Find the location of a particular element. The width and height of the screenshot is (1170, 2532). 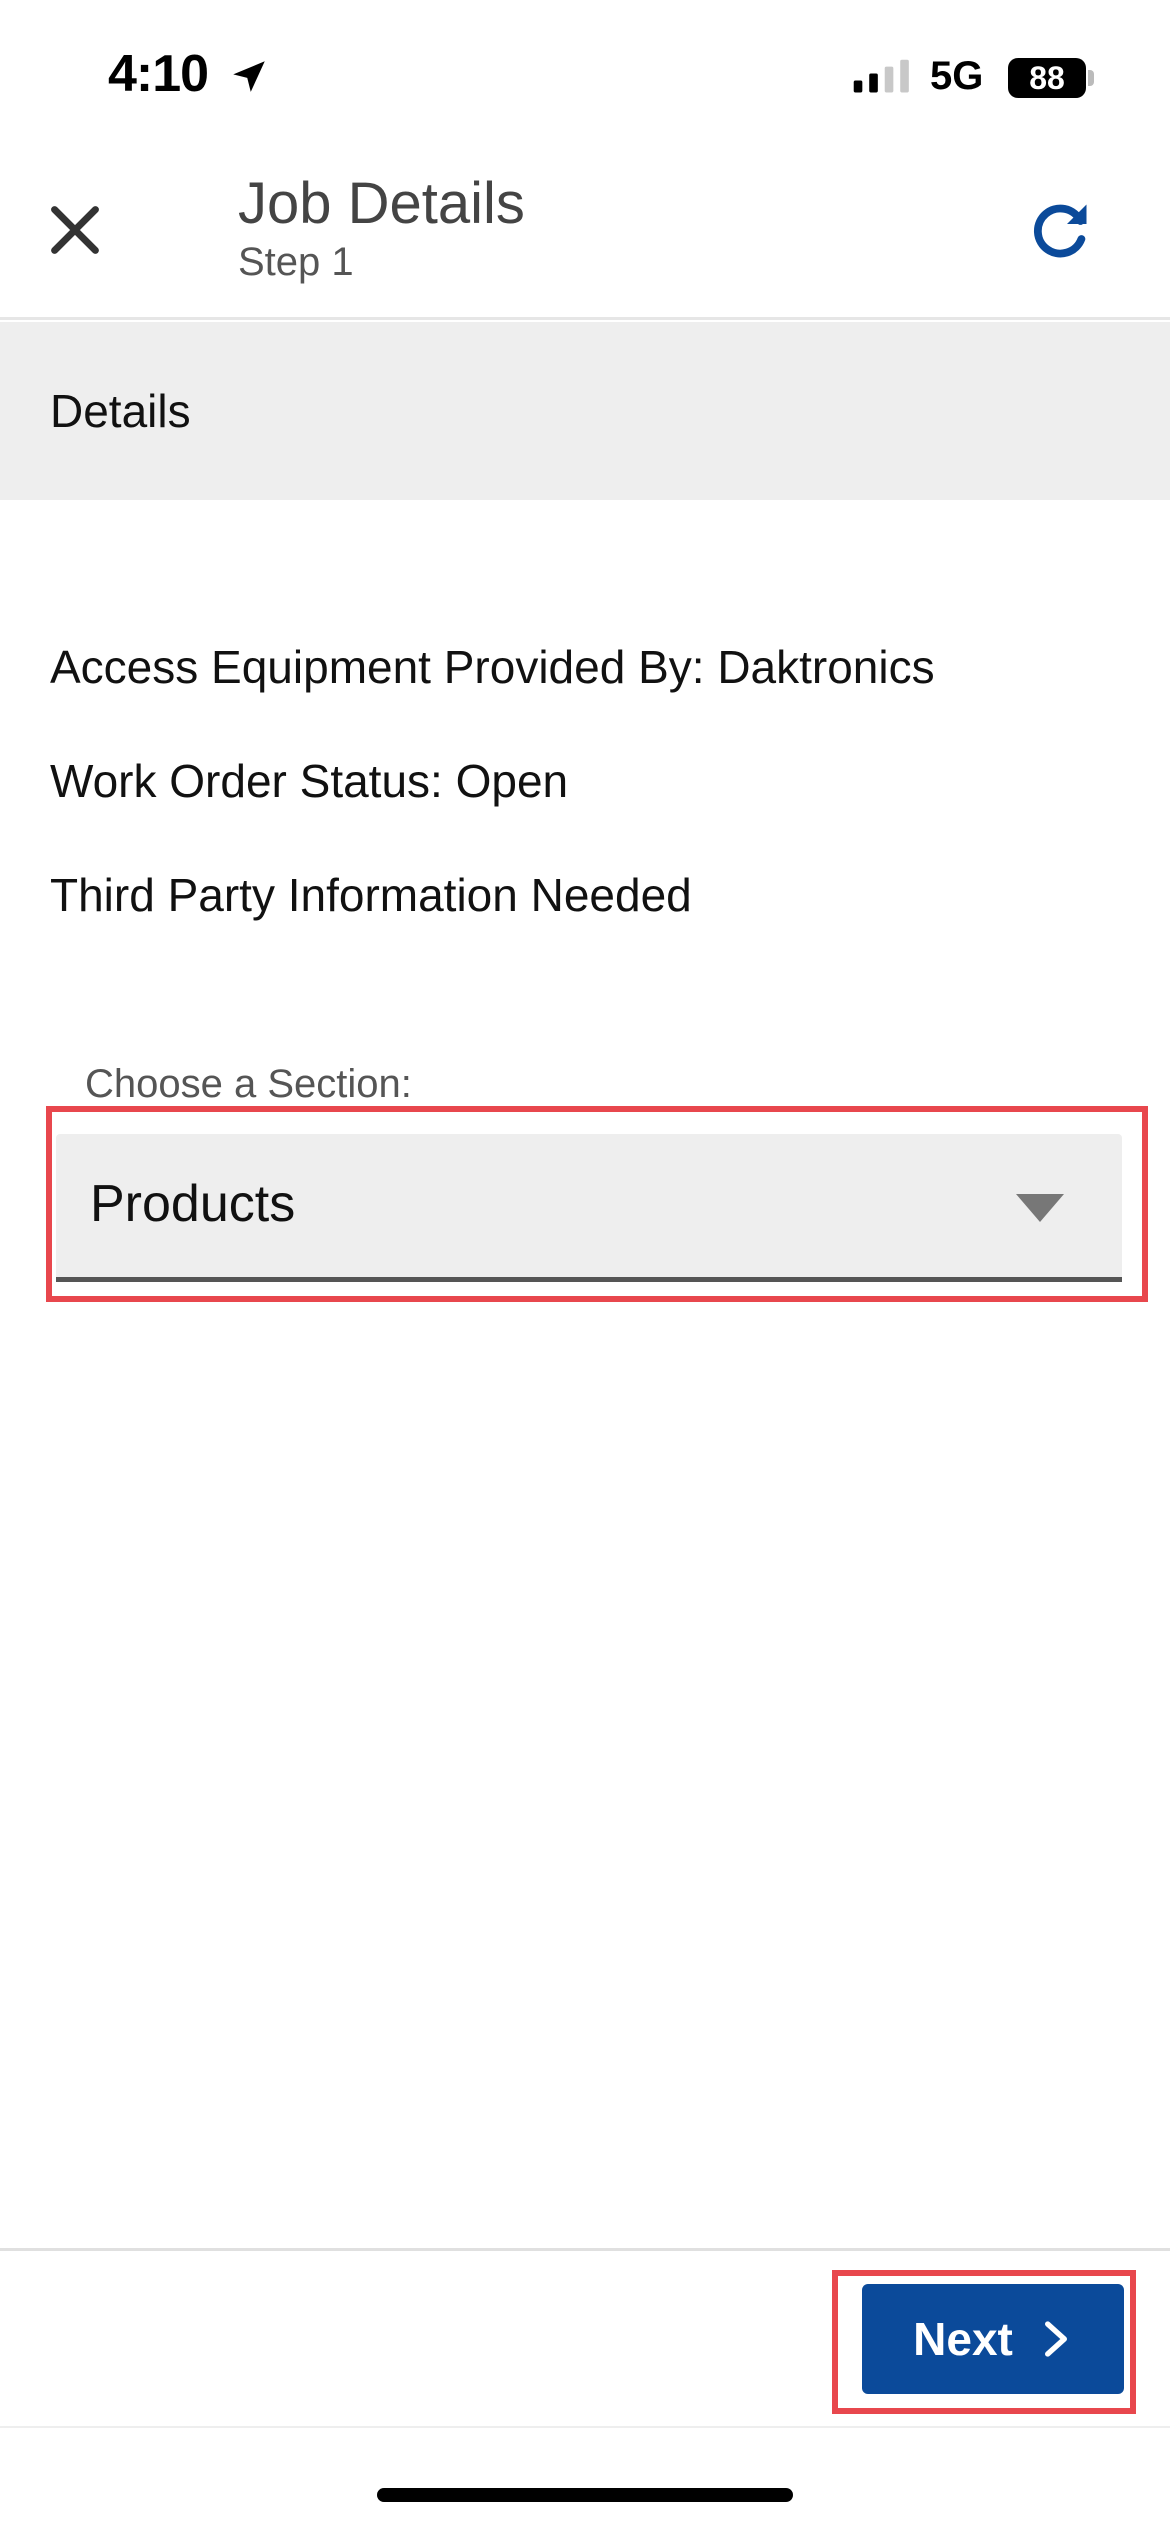

detail-access-equipment: Access Equipment Provided By: Daktronics is located at coordinates (492, 667).